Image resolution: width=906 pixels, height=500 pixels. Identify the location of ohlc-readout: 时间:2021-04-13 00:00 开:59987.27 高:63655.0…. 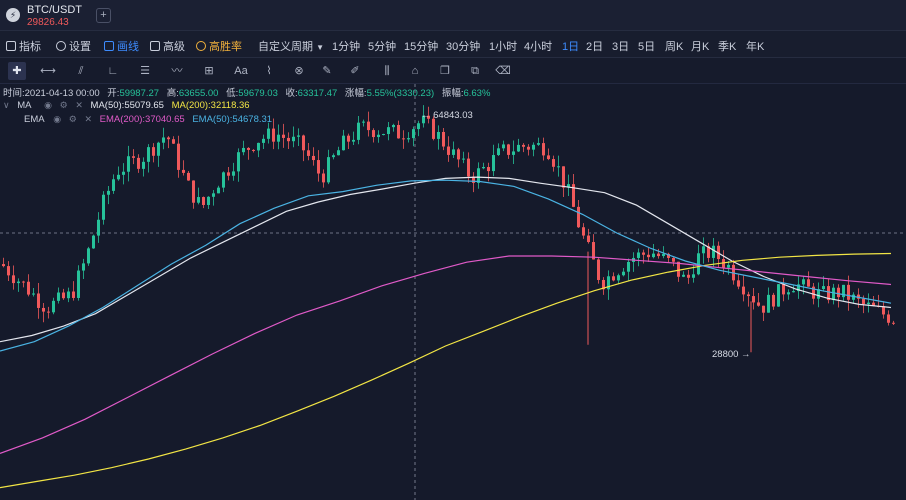
(249, 92).